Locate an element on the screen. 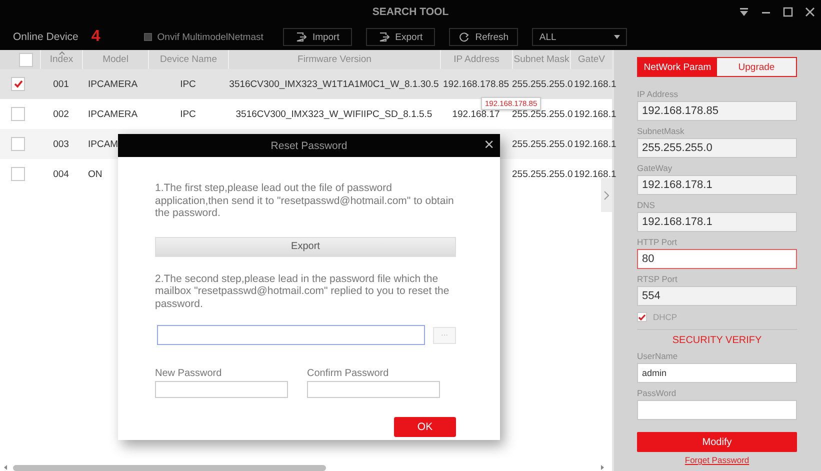 The image size is (821, 471). input-field: 192.168.178.85 is located at coordinates (717, 111).